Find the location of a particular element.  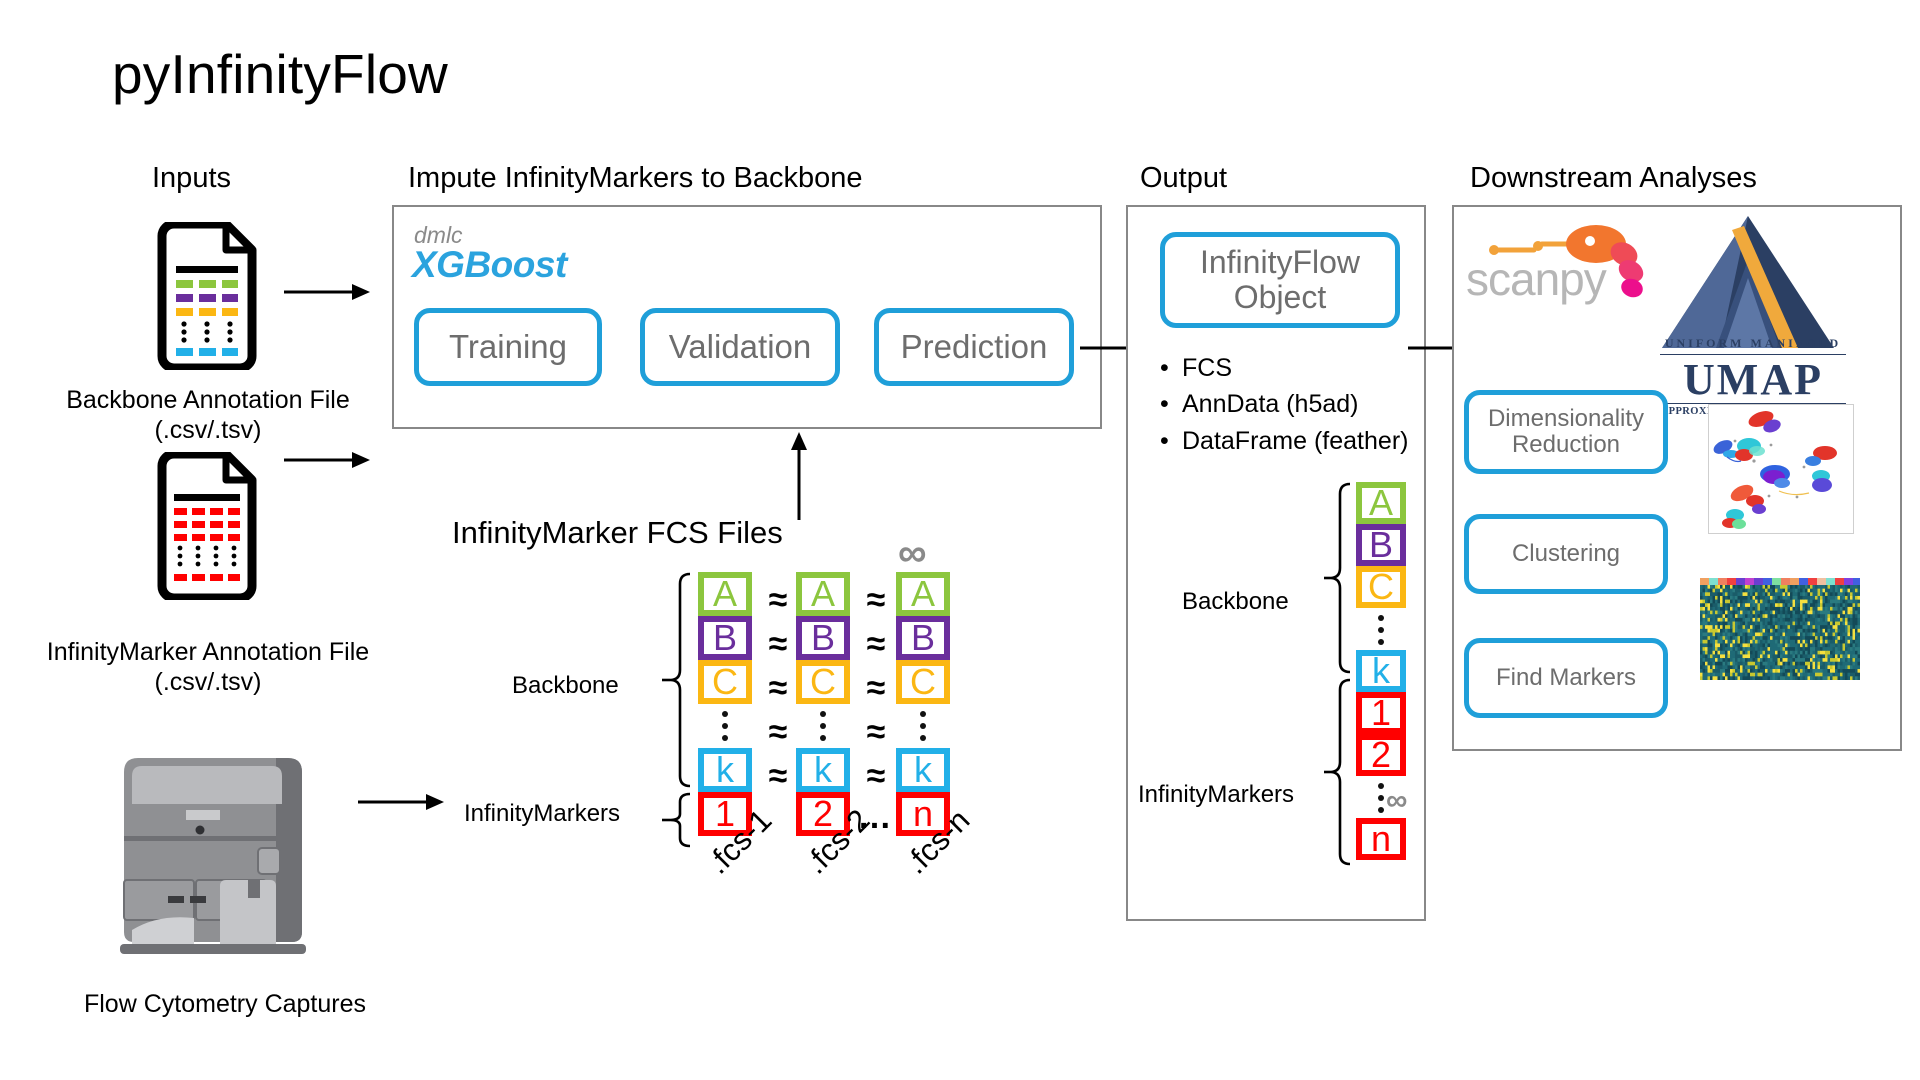

clustering-label: Clustering is located at coordinates (1566, 554).